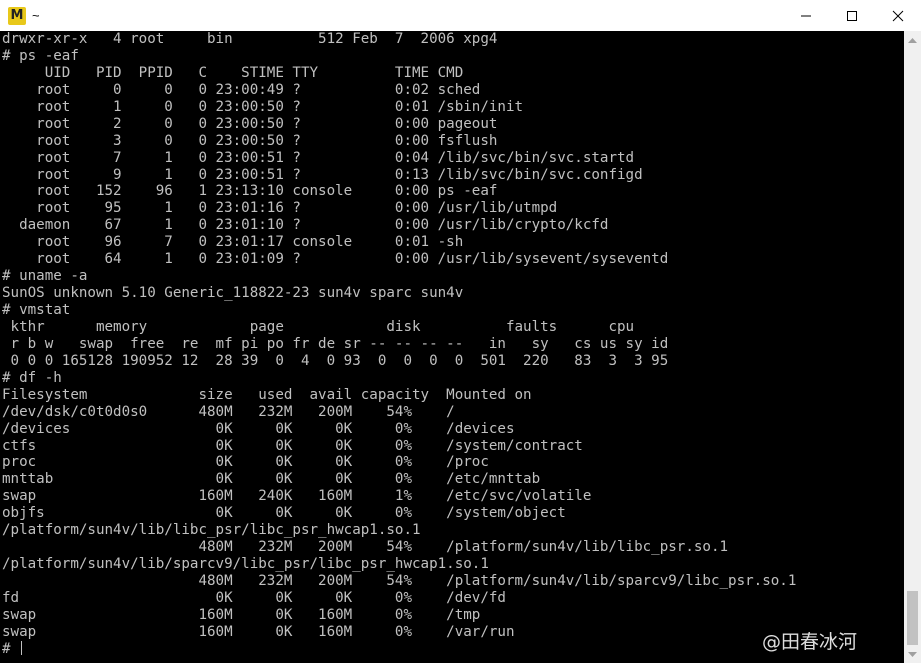 This screenshot has height=663, width=921. I want to click on close-icon, so click(898, 15).